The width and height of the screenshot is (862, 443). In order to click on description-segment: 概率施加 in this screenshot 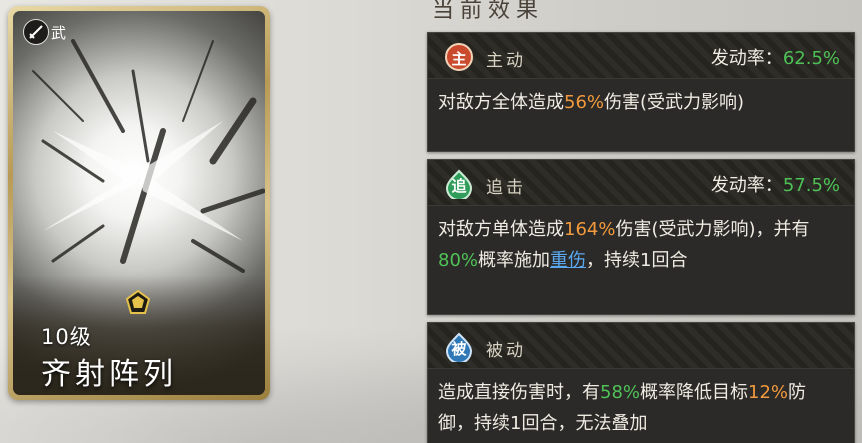, I will do `click(514, 260)`.